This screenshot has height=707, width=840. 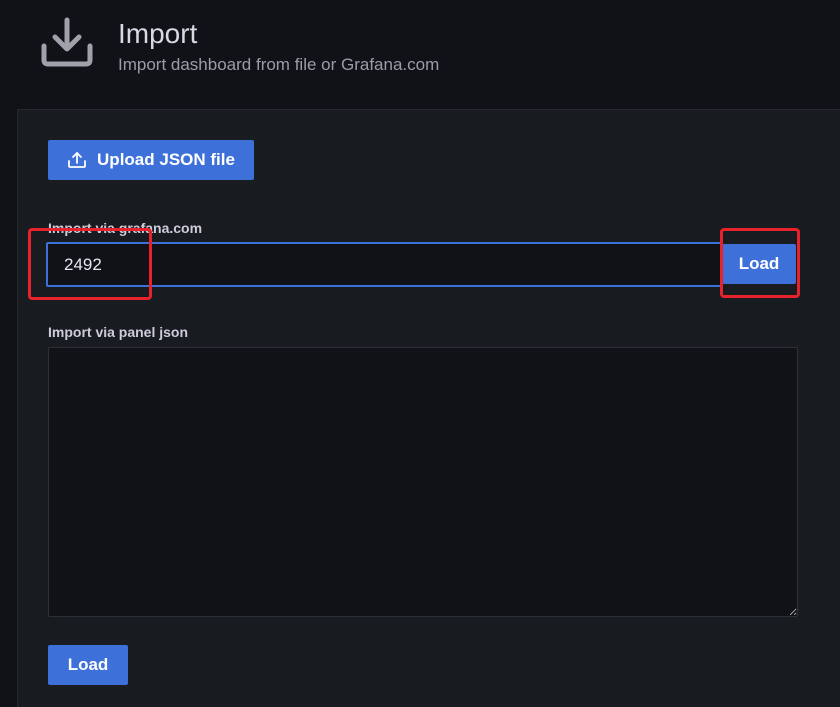 I want to click on upload-json-button: Upload JSON file, so click(x=151, y=160).